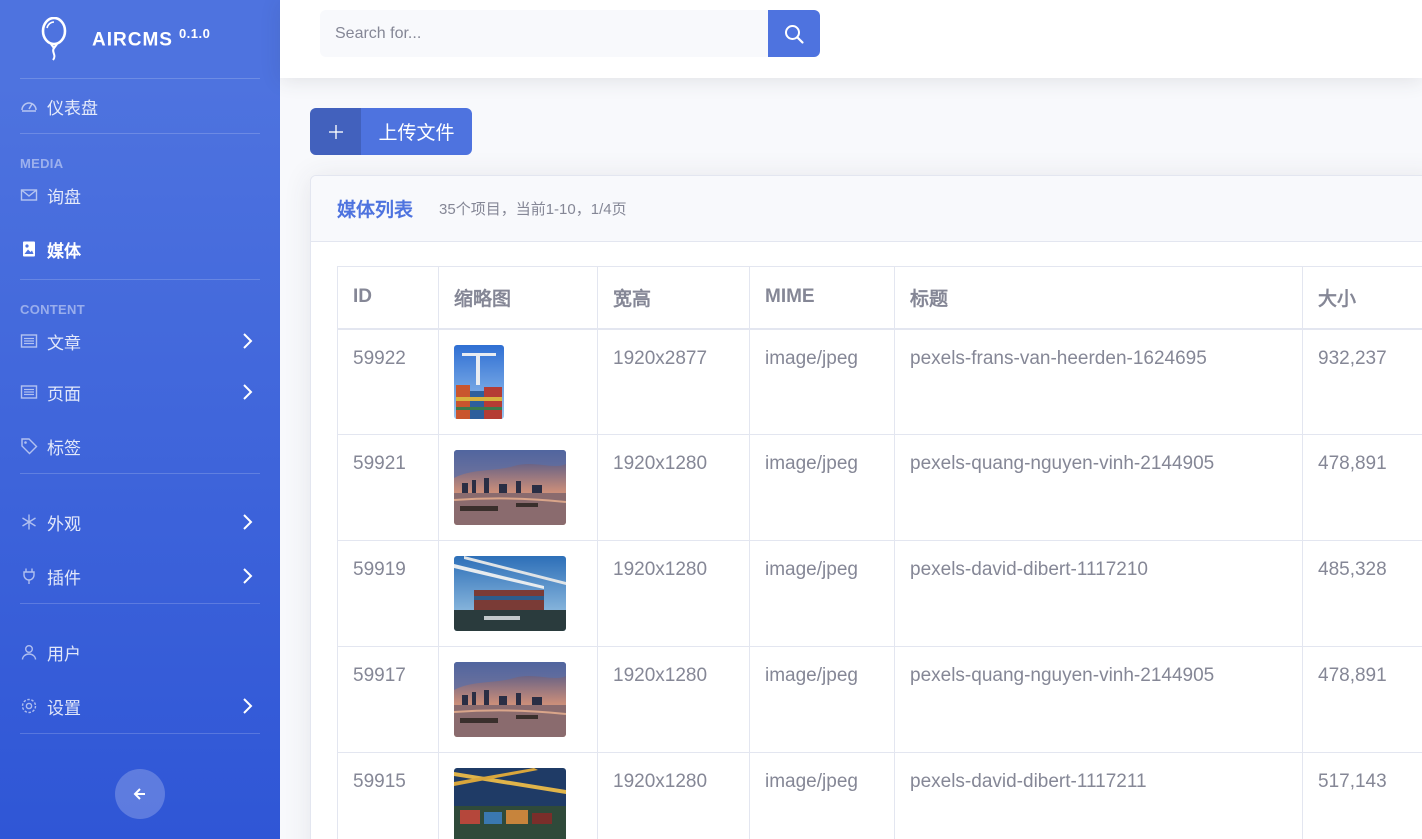  Describe the element at coordinates (866, 209) in the screenshot. I see `card-header: 媒体列表 35个项目，当前1-10，1/4页` at that location.